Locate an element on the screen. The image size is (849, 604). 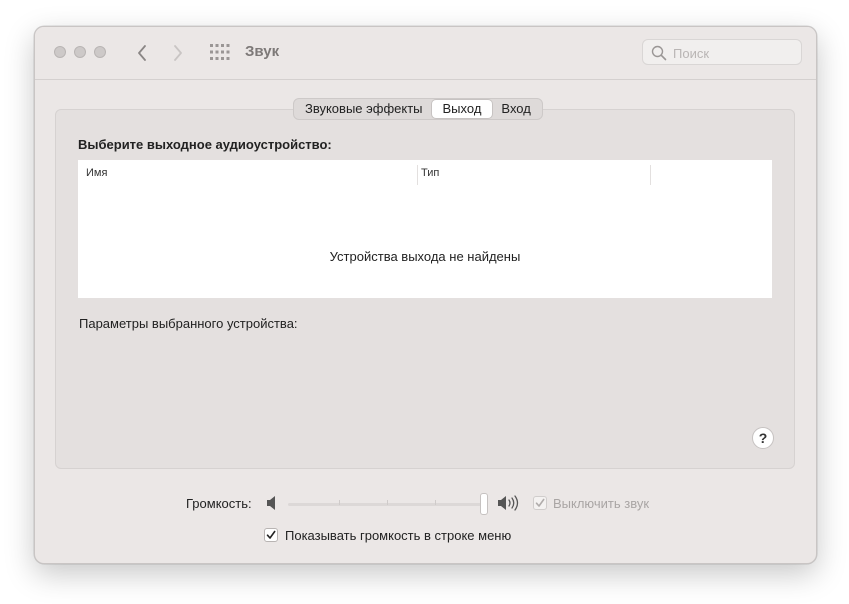
speaker-high-icon is located at coordinates (508, 503).